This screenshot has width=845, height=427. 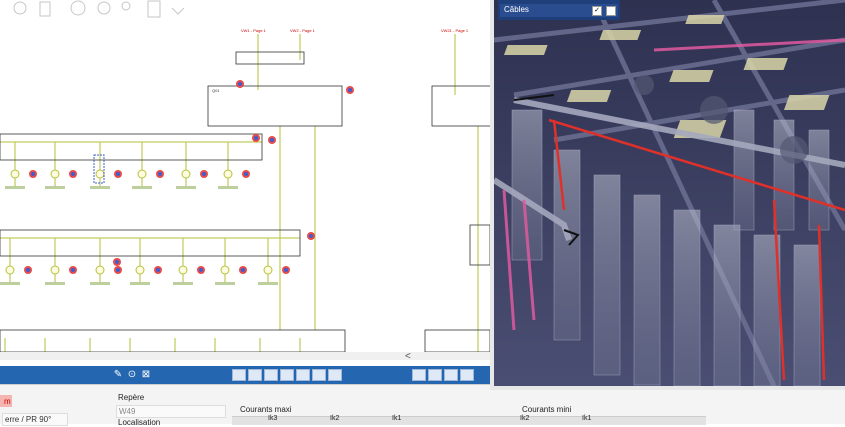 What do you see at coordinates (302, 30) in the screenshot?
I see `source-label-2: VW2 - Page 1` at bounding box center [302, 30].